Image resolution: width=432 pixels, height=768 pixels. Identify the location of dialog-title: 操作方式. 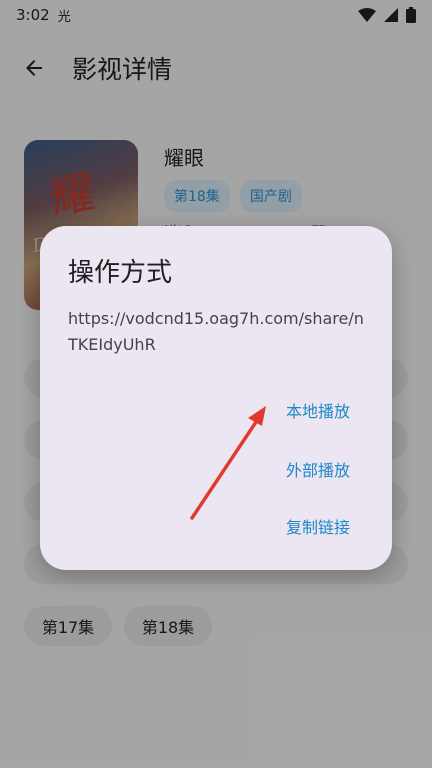
(120, 273).